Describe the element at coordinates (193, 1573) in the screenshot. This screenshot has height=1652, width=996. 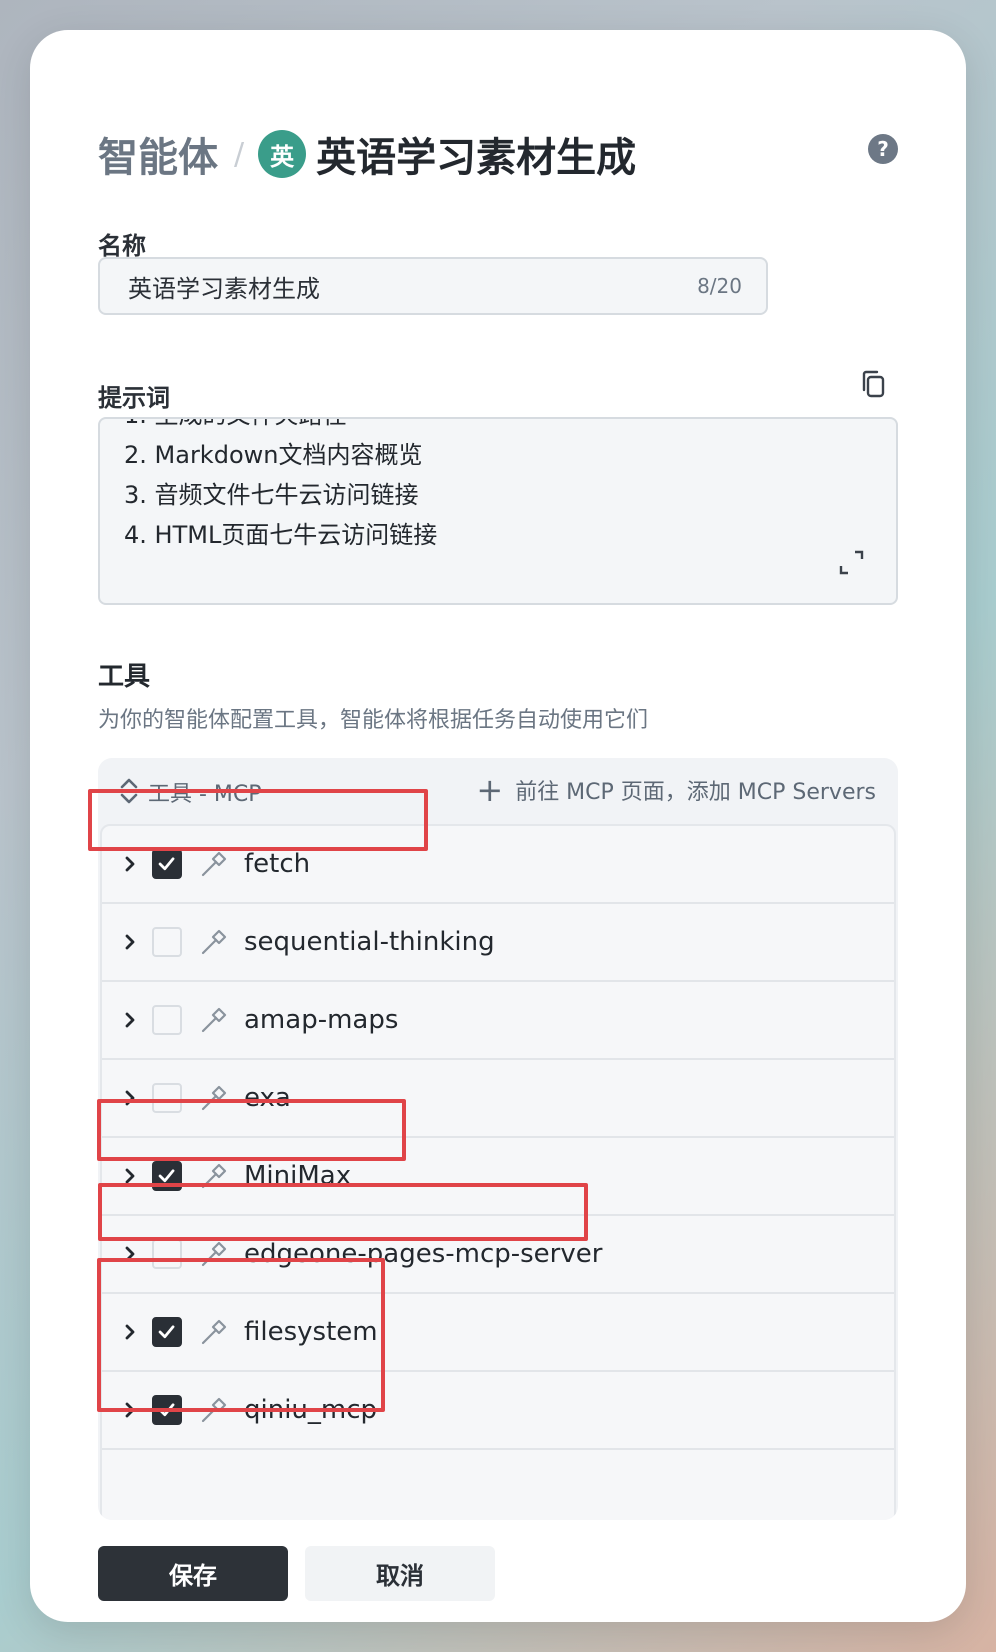
I see `save-button: 保存` at that location.